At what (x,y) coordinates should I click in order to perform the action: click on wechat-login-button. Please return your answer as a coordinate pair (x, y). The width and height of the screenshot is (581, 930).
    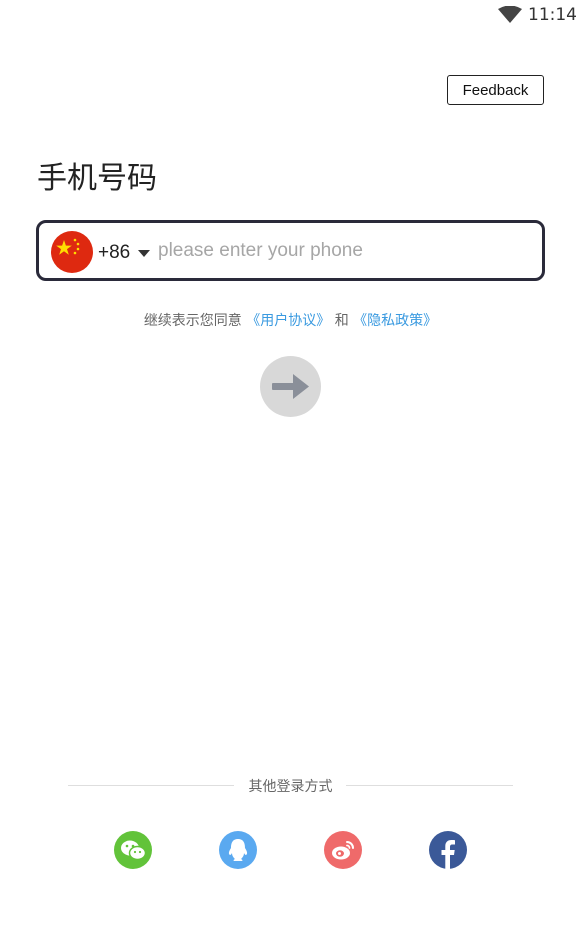
    Looking at the image, I should click on (133, 850).